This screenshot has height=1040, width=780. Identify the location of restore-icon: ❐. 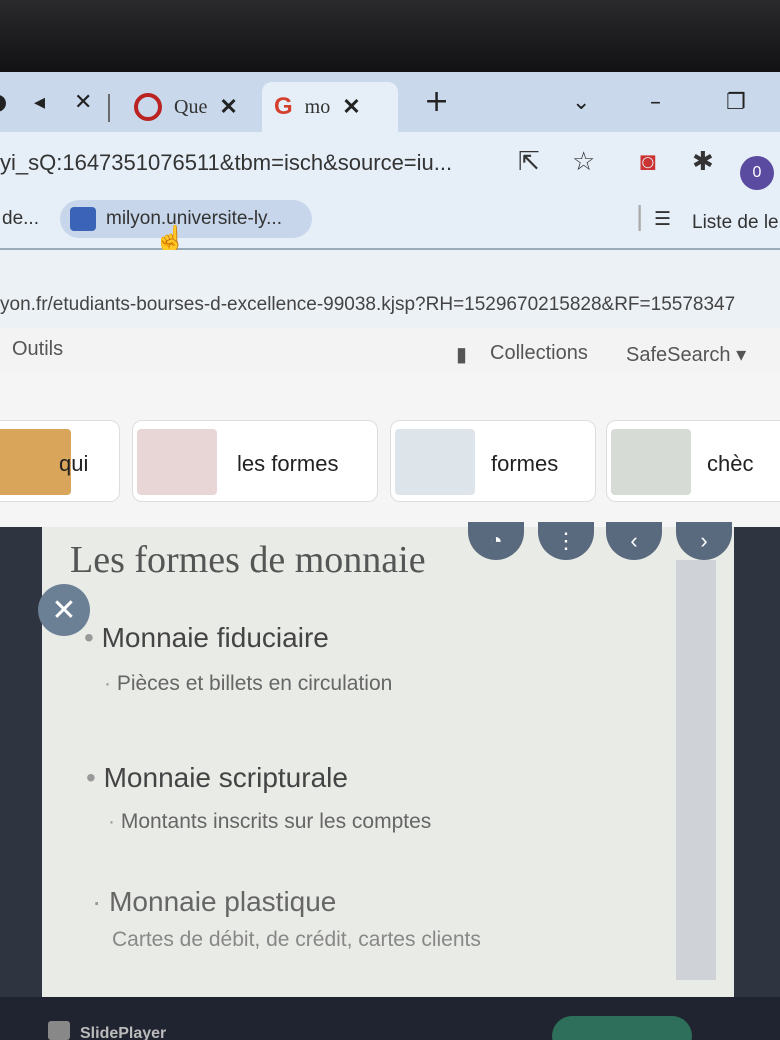
(736, 102).